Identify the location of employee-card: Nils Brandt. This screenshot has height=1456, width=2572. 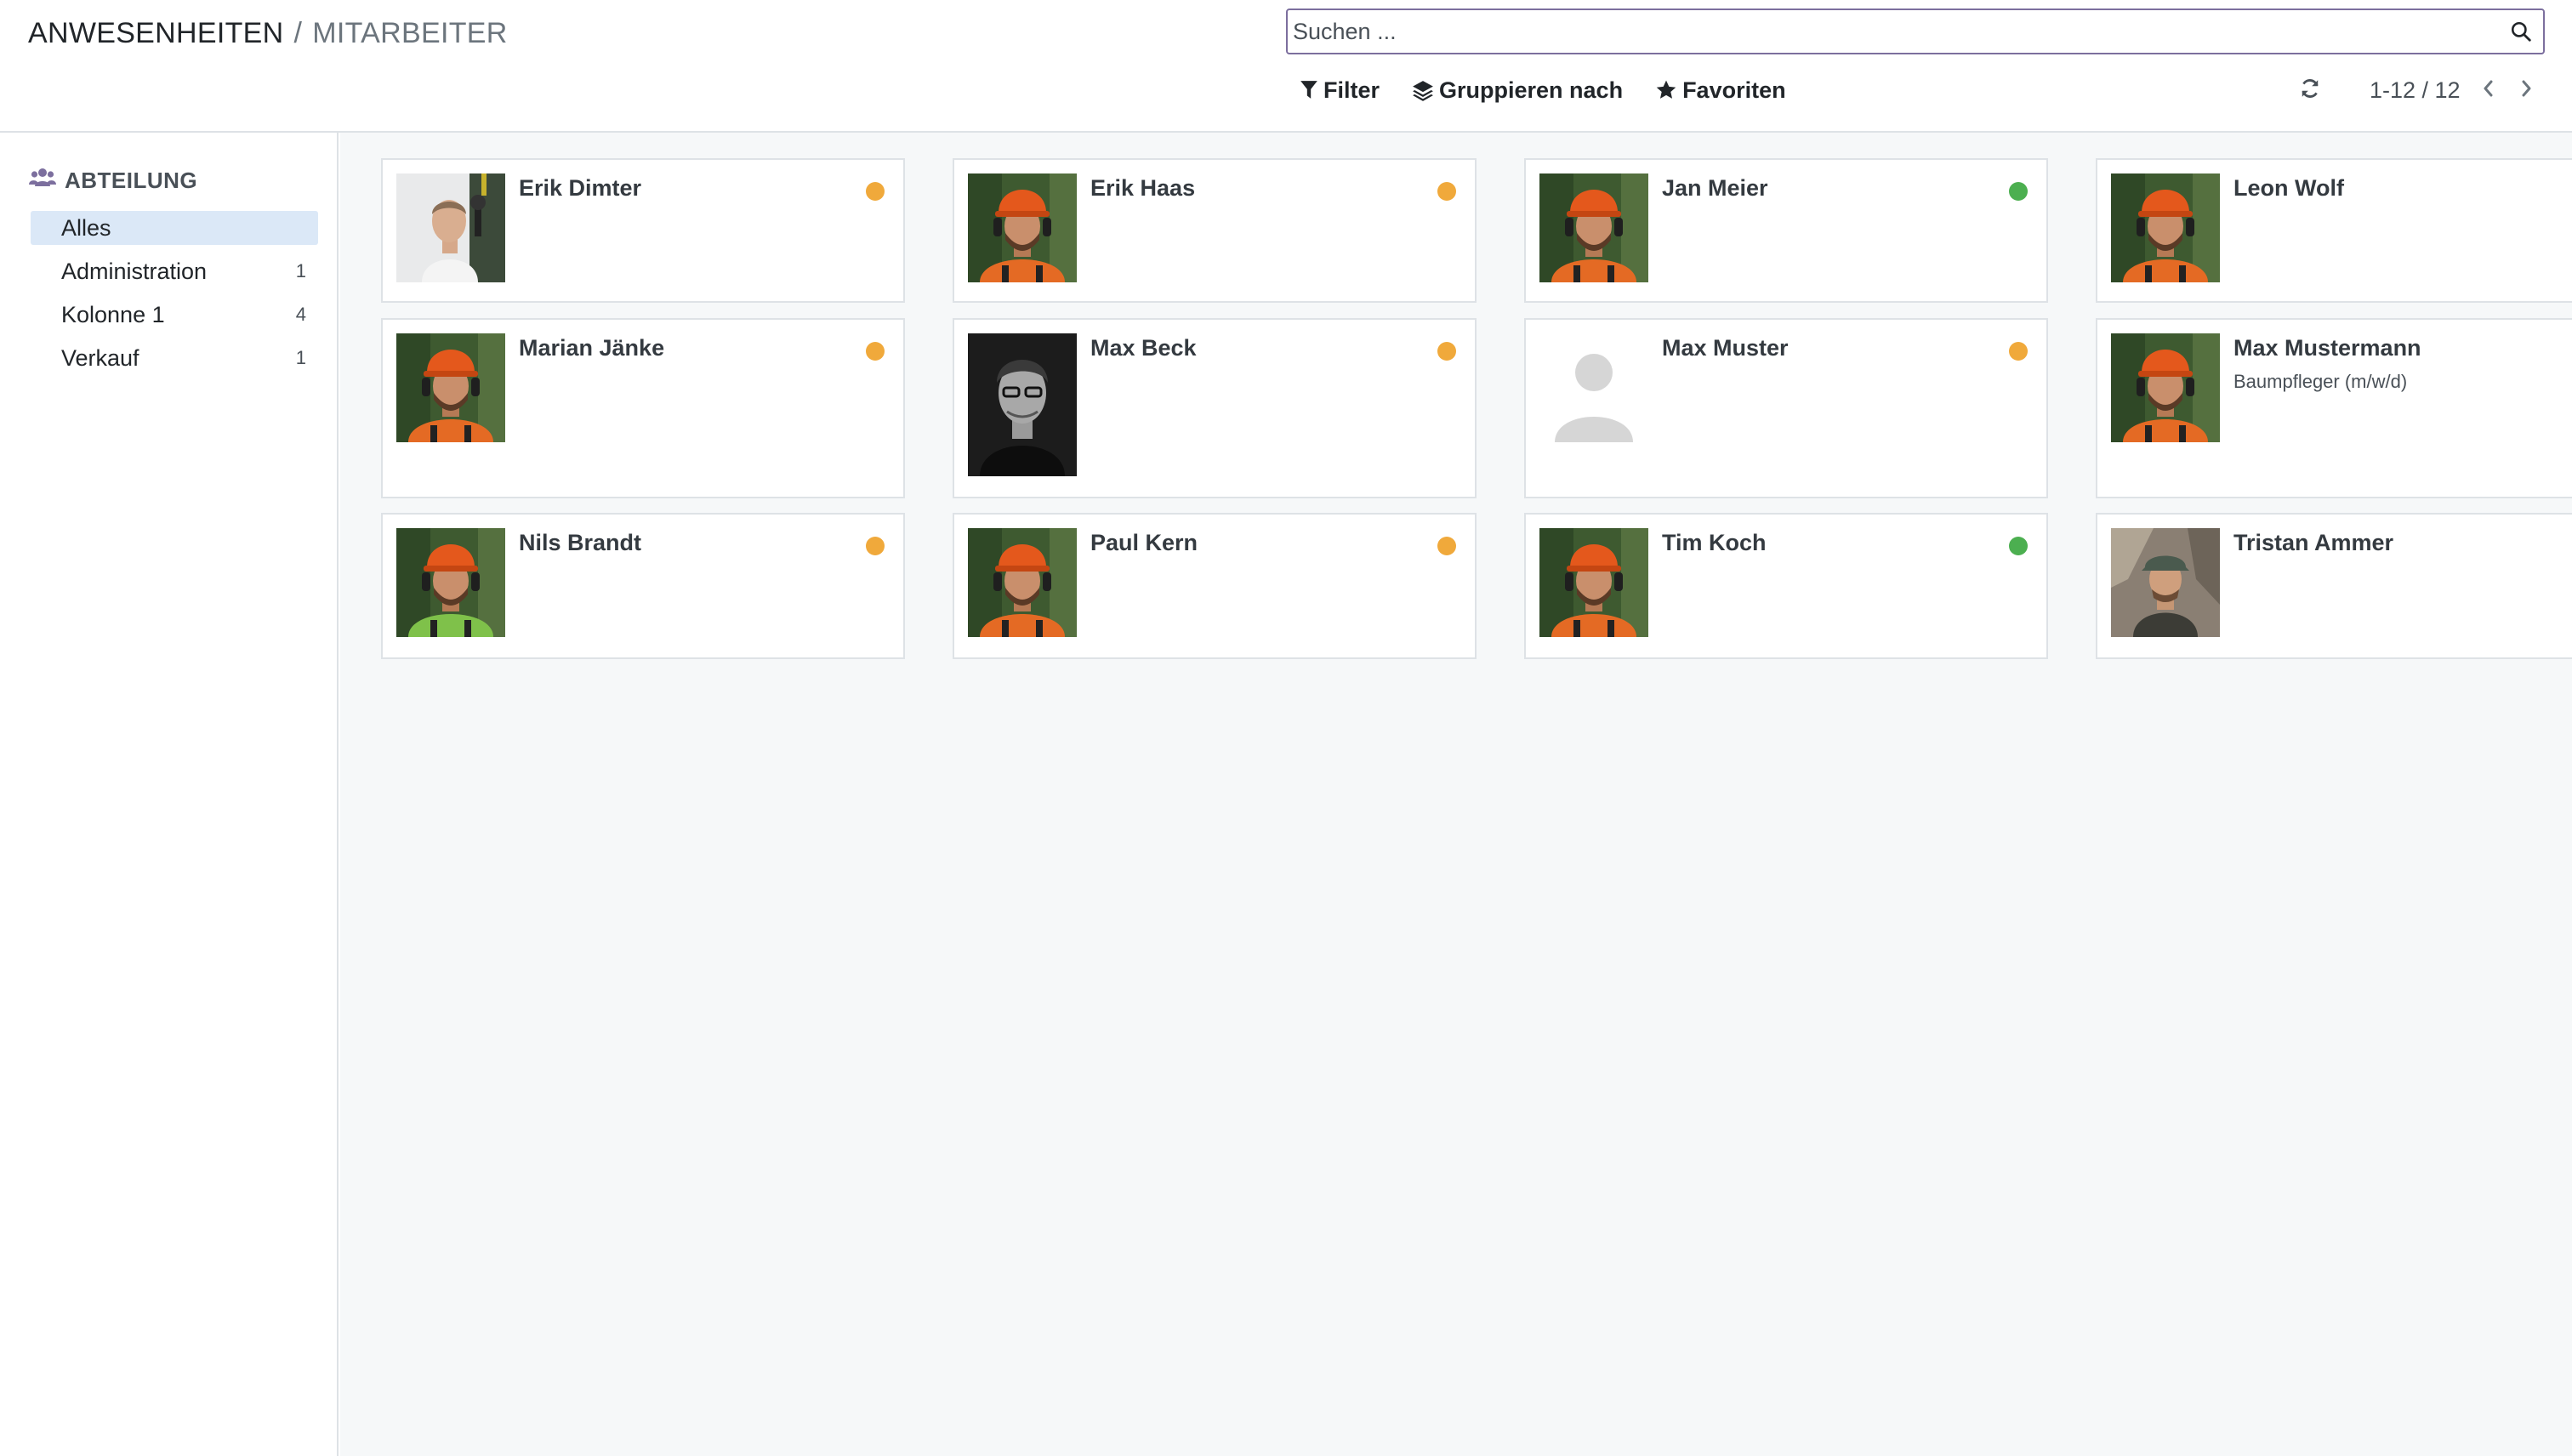
(643, 586).